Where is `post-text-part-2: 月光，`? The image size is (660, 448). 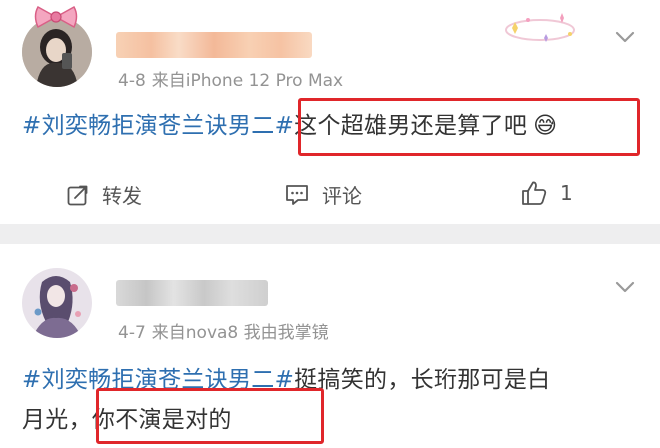 post-text-part-2: 月光， is located at coordinates (57, 420).